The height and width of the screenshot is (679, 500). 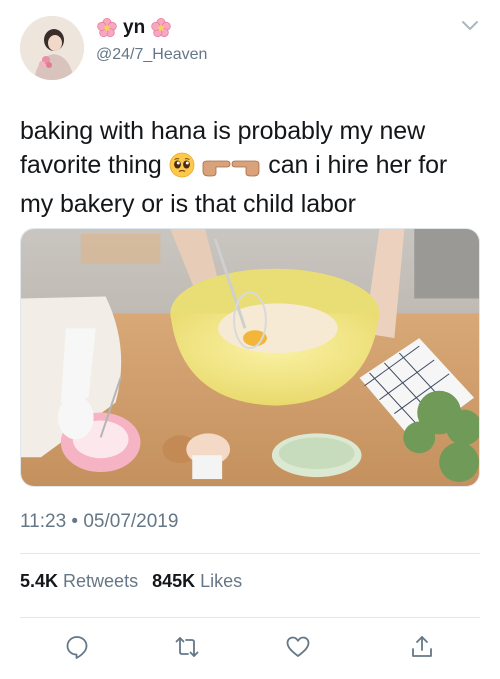 I want to click on heart-icon, so click(x=298, y=646).